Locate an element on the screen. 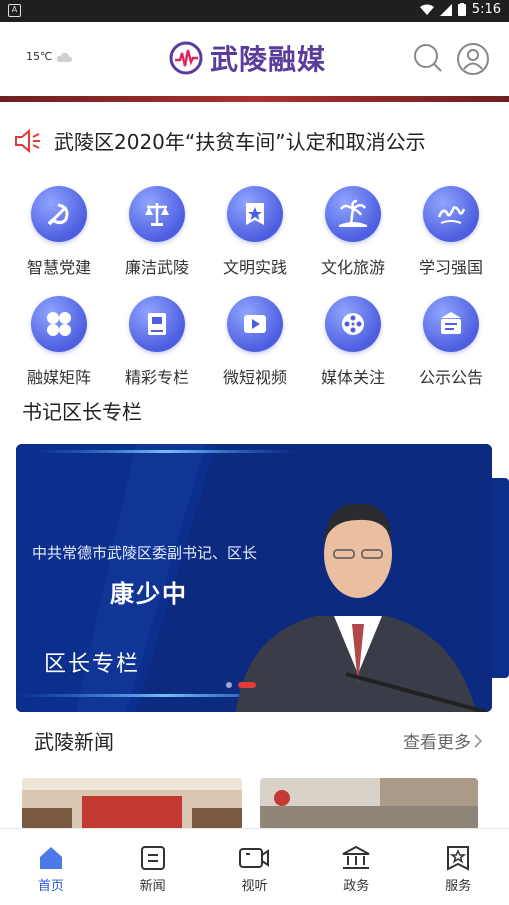 This screenshot has height=905, width=509. news-icon is located at coordinates (152, 858).